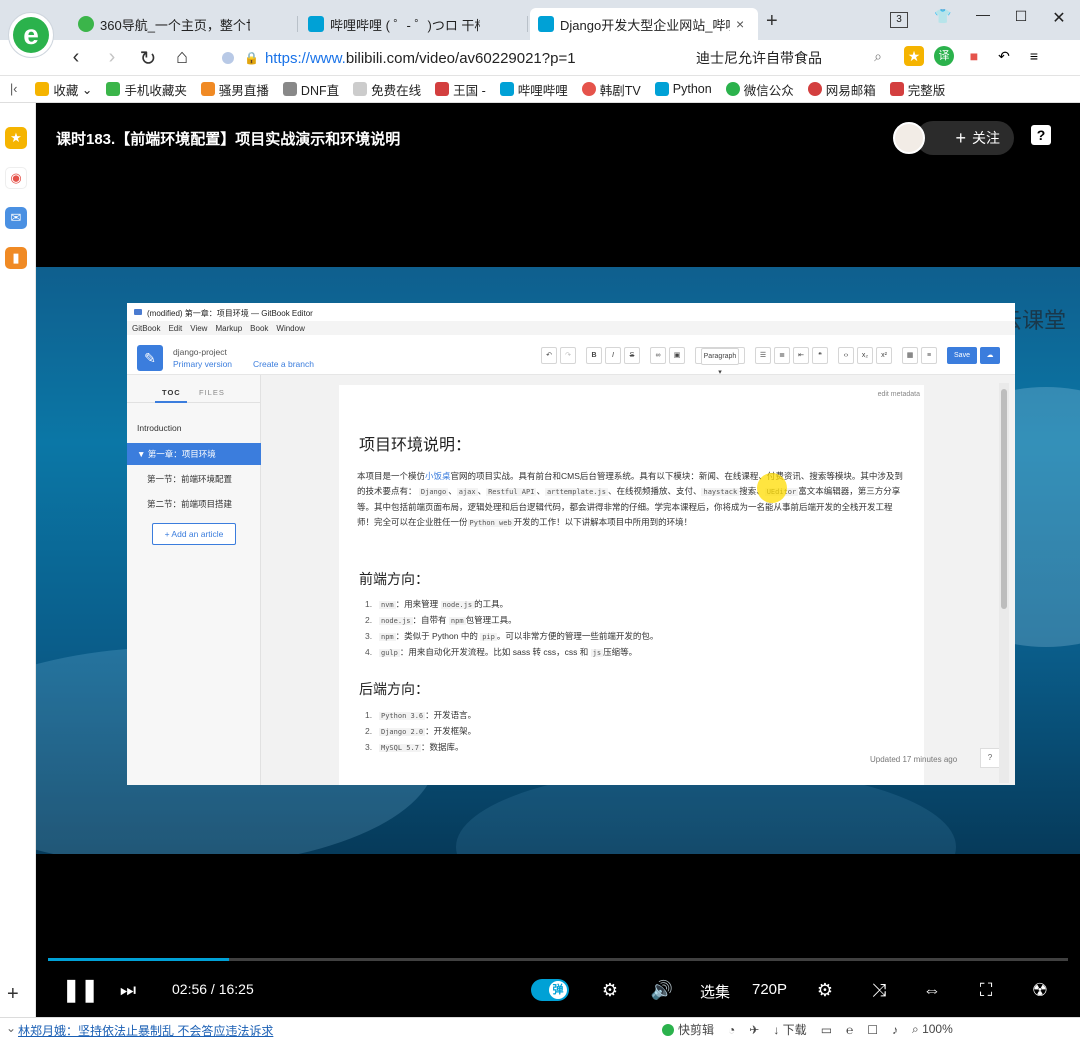 The width and height of the screenshot is (1080, 1040). What do you see at coordinates (914, 56) in the screenshot?
I see `plugin-icon: ★` at bounding box center [914, 56].